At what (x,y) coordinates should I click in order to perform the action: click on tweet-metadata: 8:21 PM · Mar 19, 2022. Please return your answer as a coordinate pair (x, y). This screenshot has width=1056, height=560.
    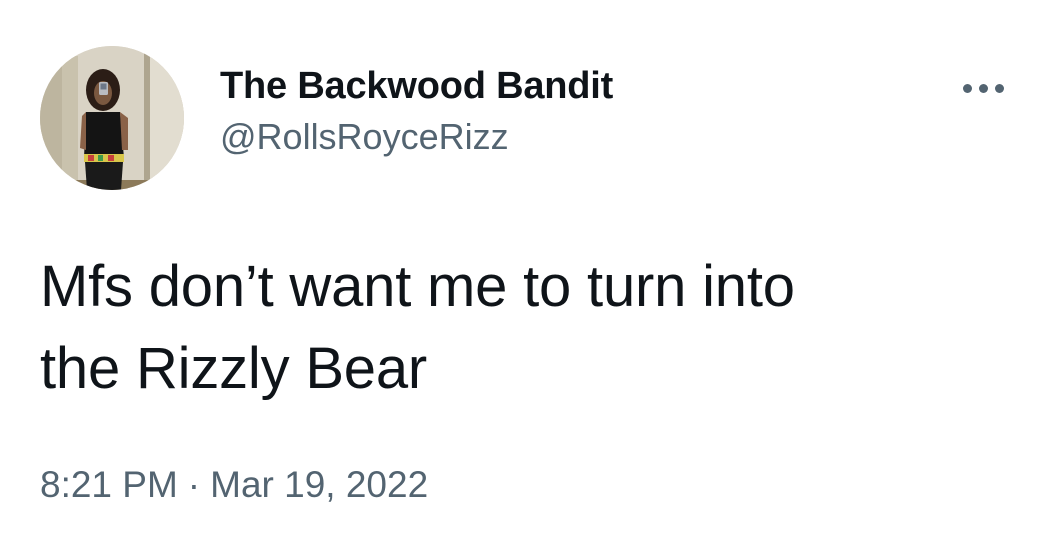
    Looking at the image, I should click on (234, 485).